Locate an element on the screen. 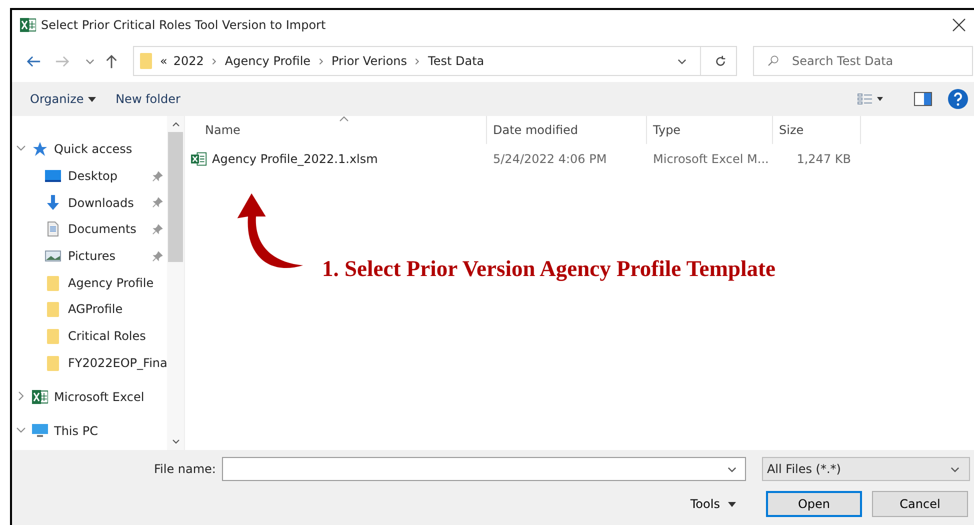  address-bar: « 2022 Agency Profile Prior Verions Test Data is located at coordinates (435, 61).